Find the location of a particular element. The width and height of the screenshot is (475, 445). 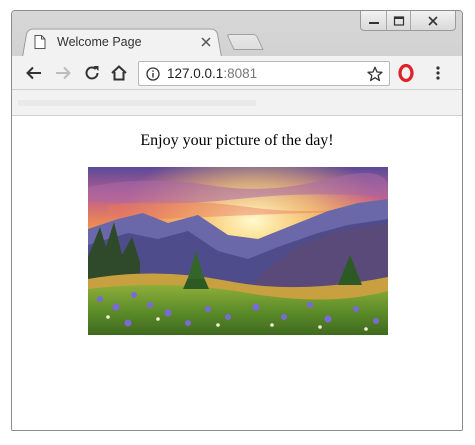

opera-icon is located at coordinates (406, 73).